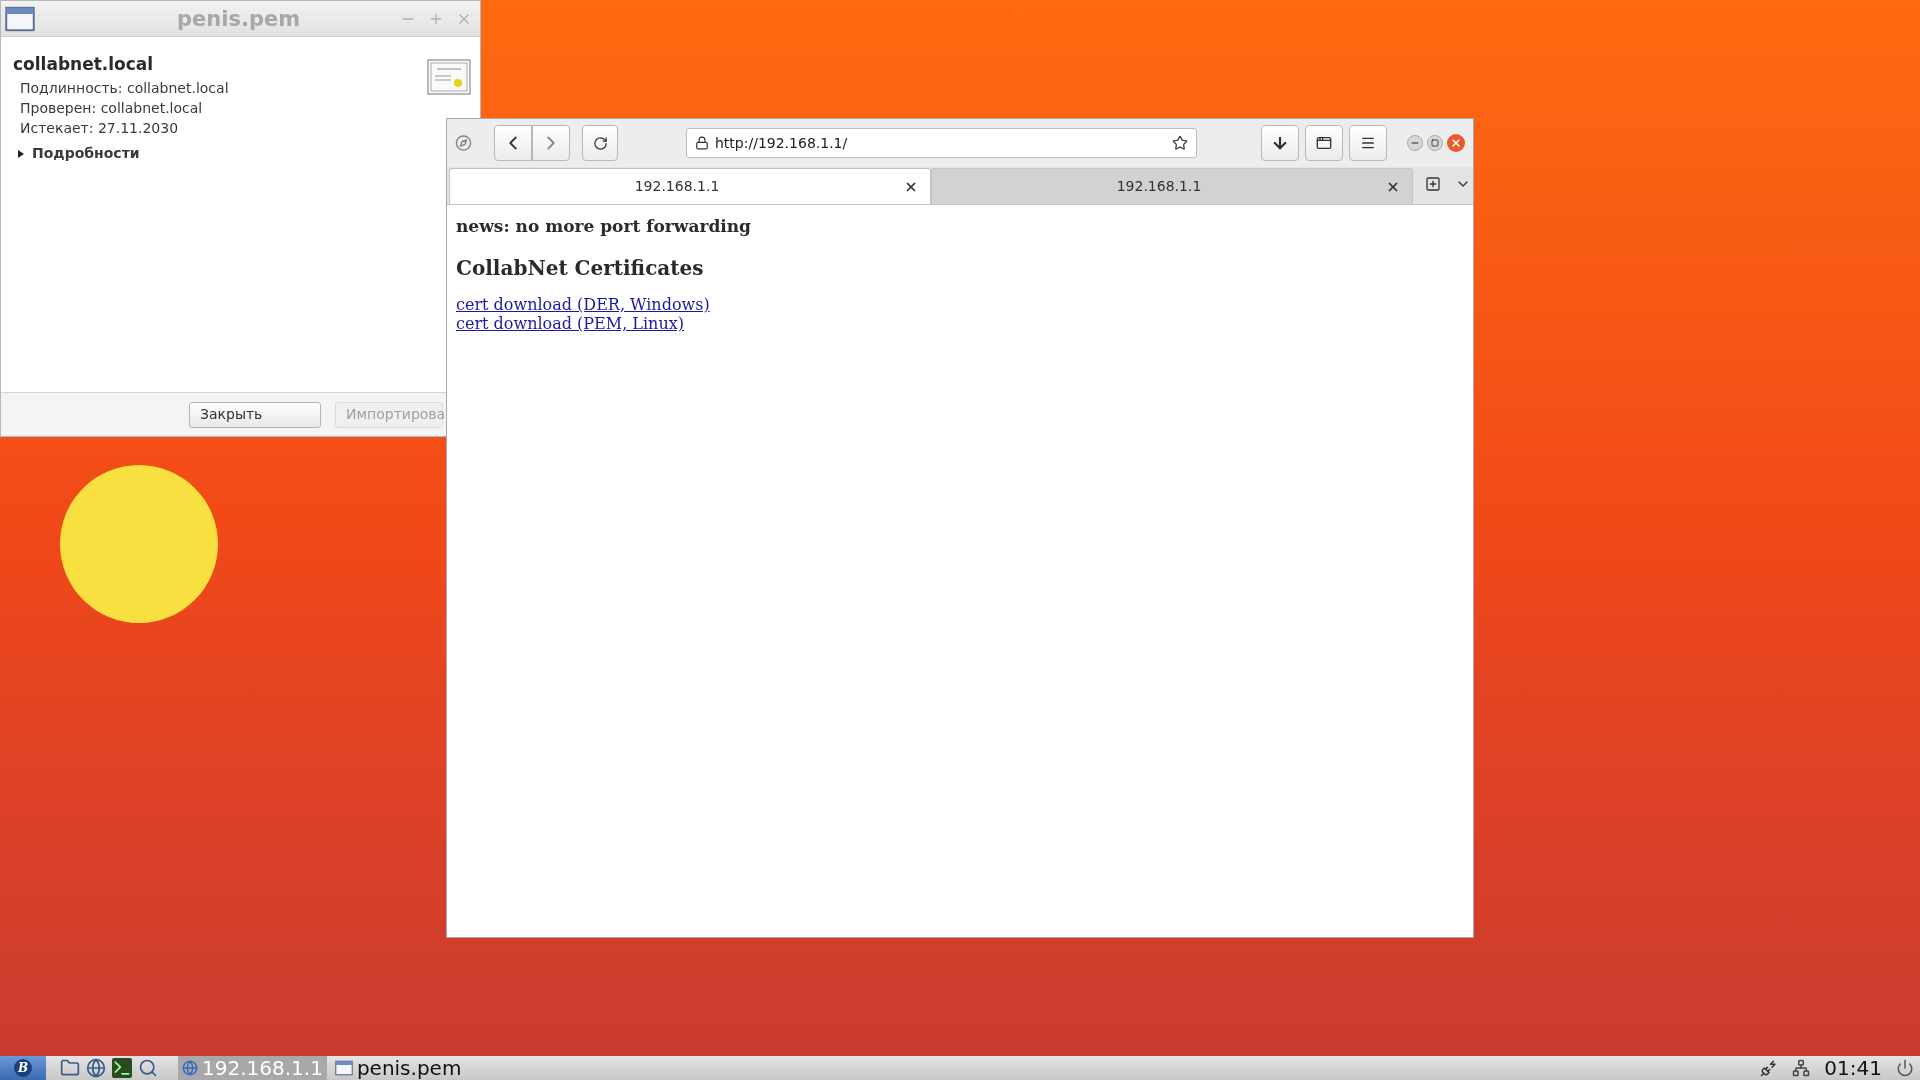 The image size is (1920, 1080). I want to click on power-icon, so click(1905, 1068).